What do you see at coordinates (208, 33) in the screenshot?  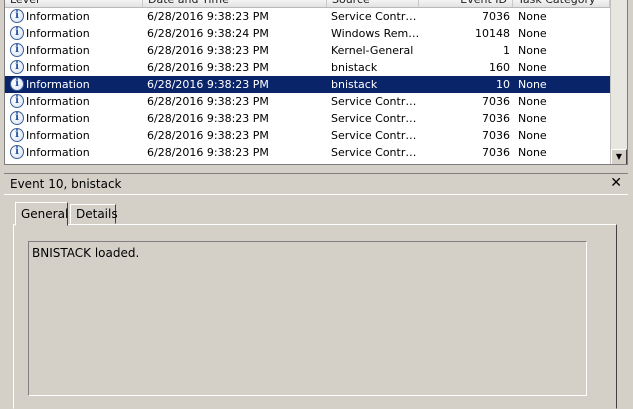 I see `row-date: 6/28/2016 9:38:24 PM` at bounding box center [208, 33].